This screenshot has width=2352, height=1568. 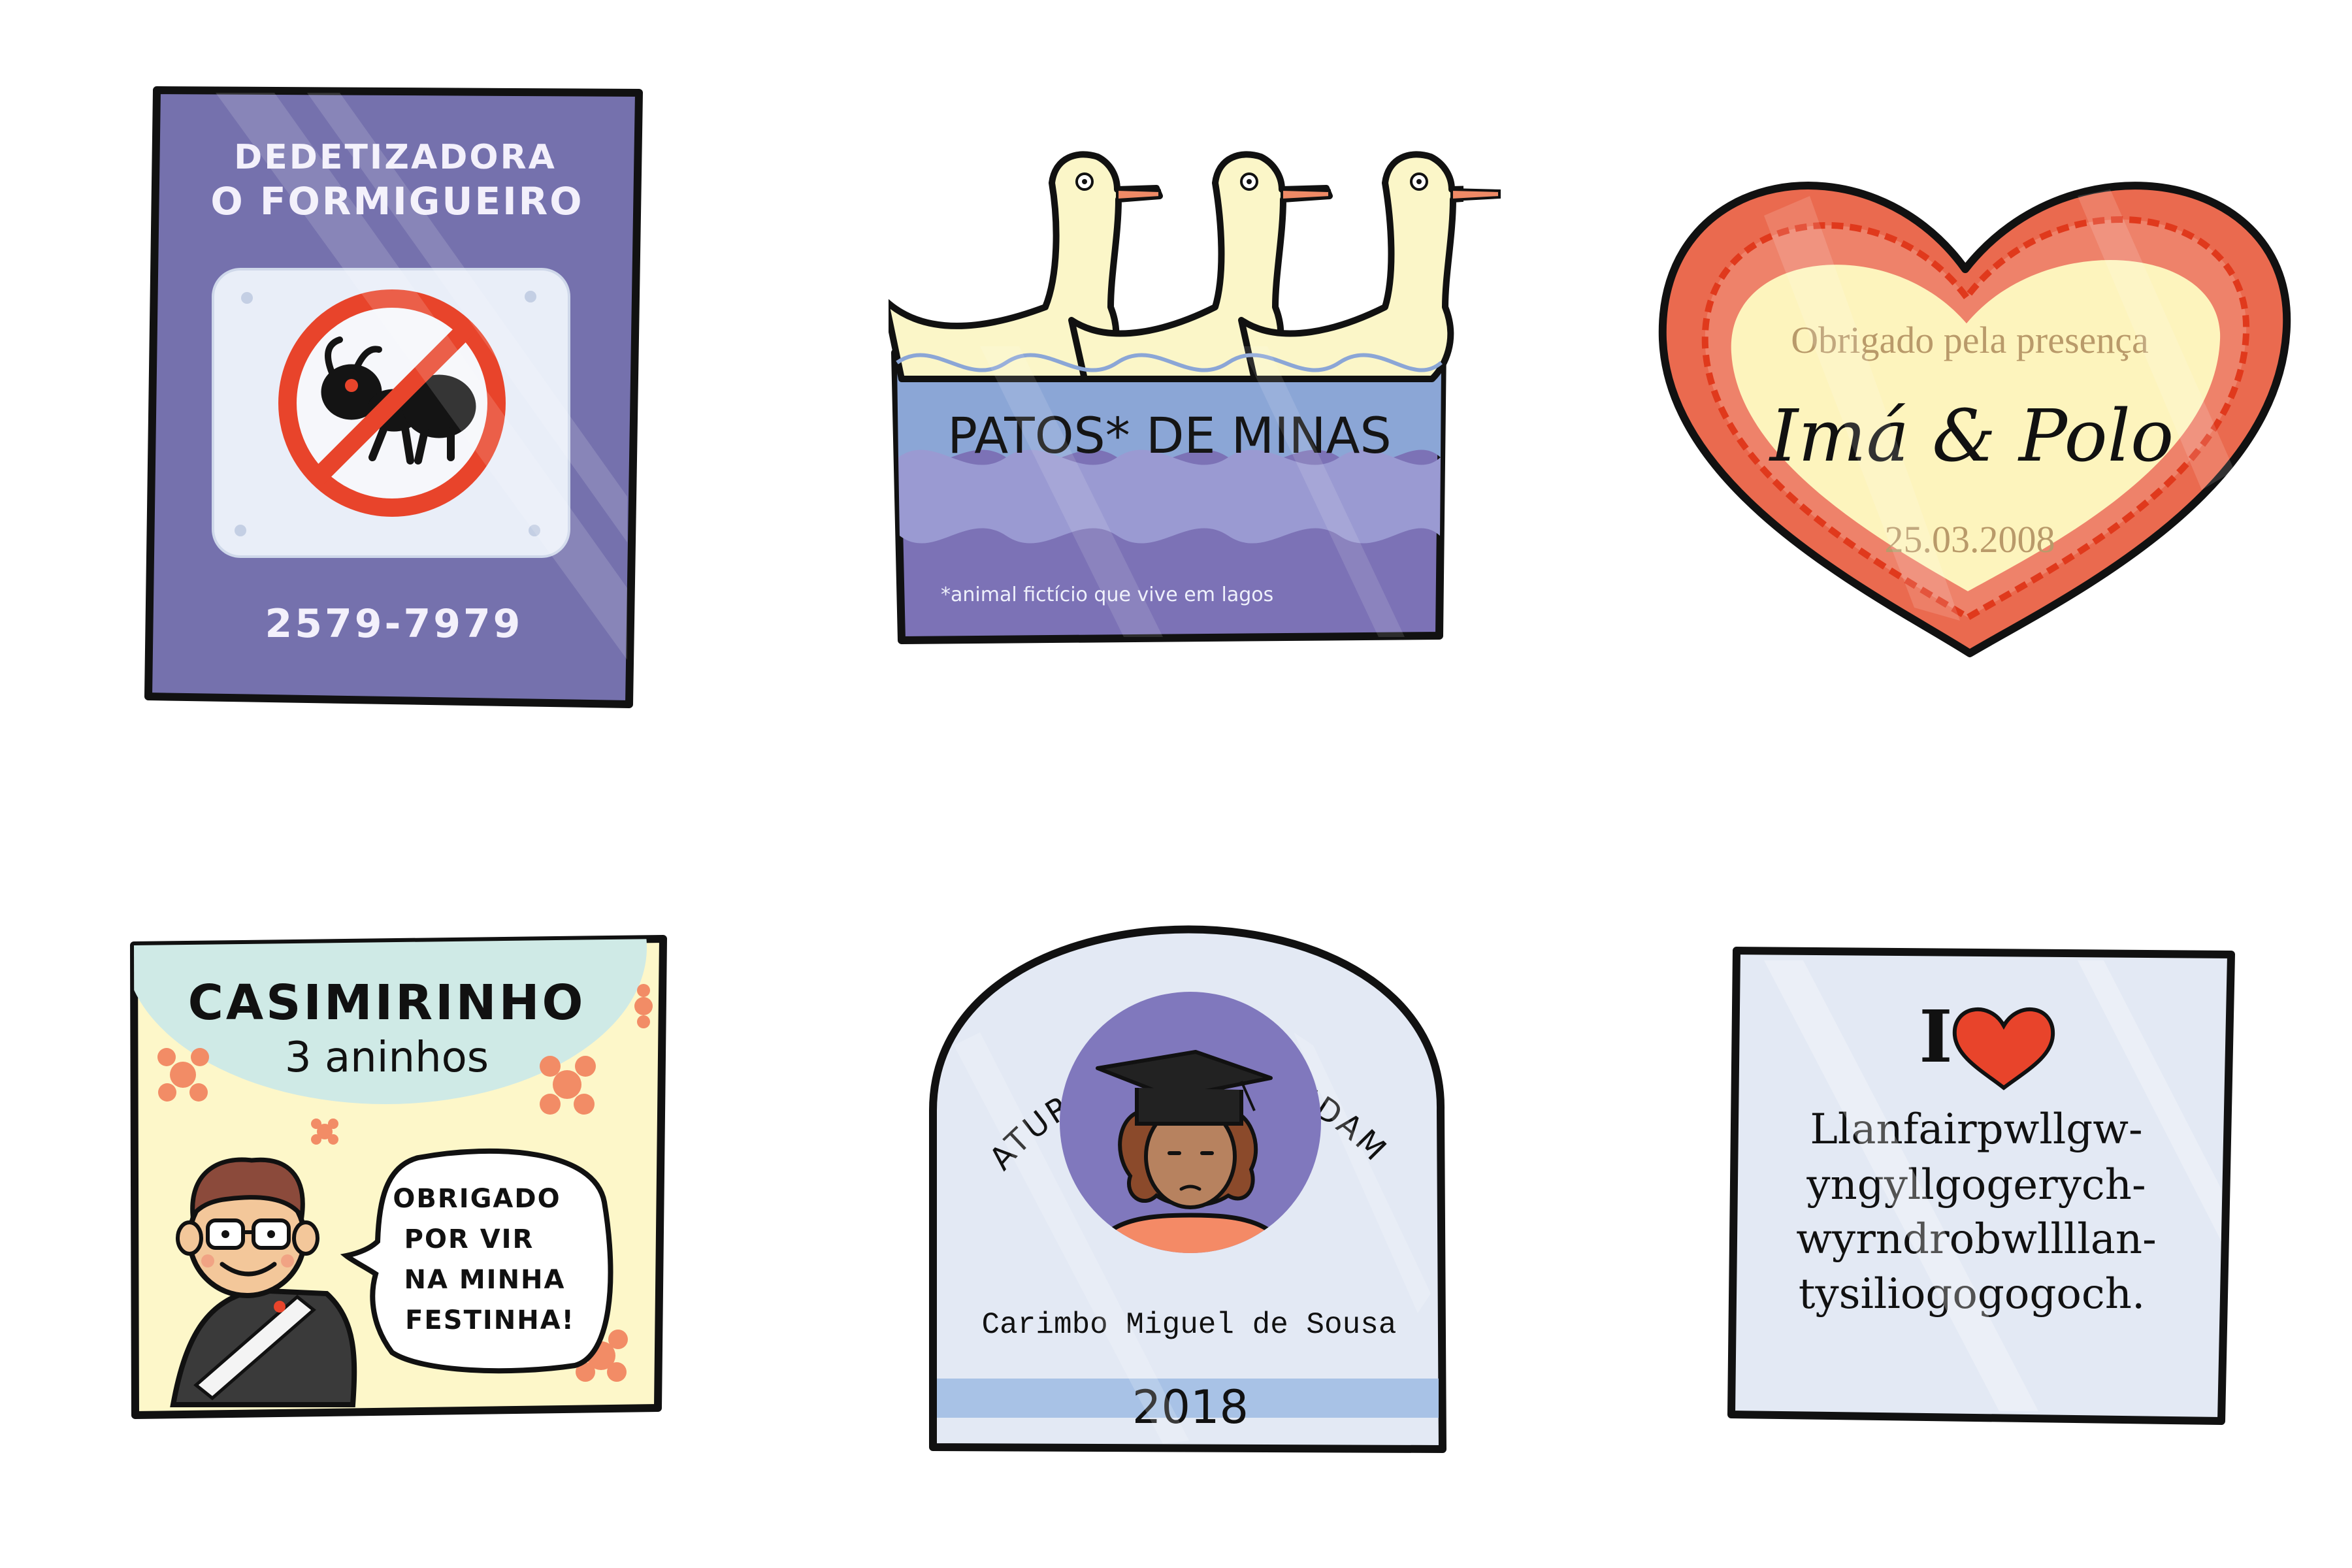 What do you see at coordinates (1976, 1185) in the screenshot?
I see `place-line2: yngyllgogerych-` at bounding box center [1976, 1185].